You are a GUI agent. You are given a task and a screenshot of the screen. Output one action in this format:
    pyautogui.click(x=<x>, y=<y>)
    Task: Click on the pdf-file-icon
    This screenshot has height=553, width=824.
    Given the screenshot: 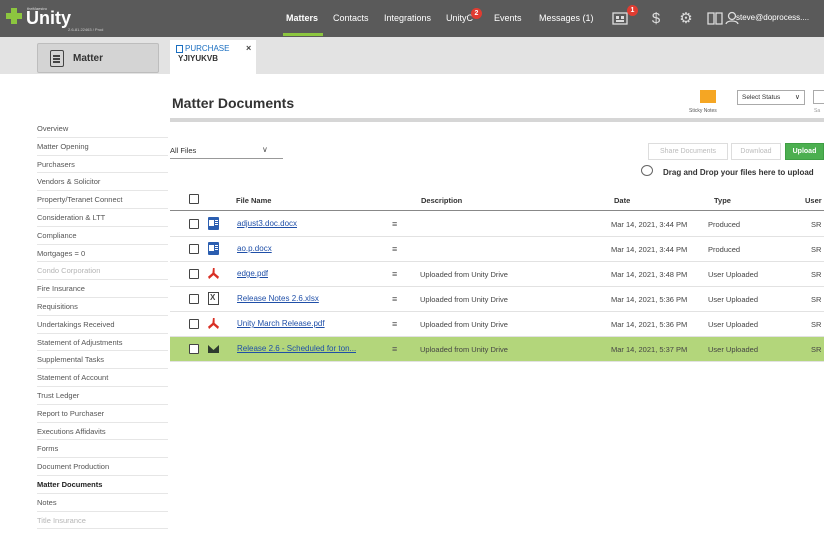 What is the action you would take?
    pyautogui.click(x=213, y=323)
    